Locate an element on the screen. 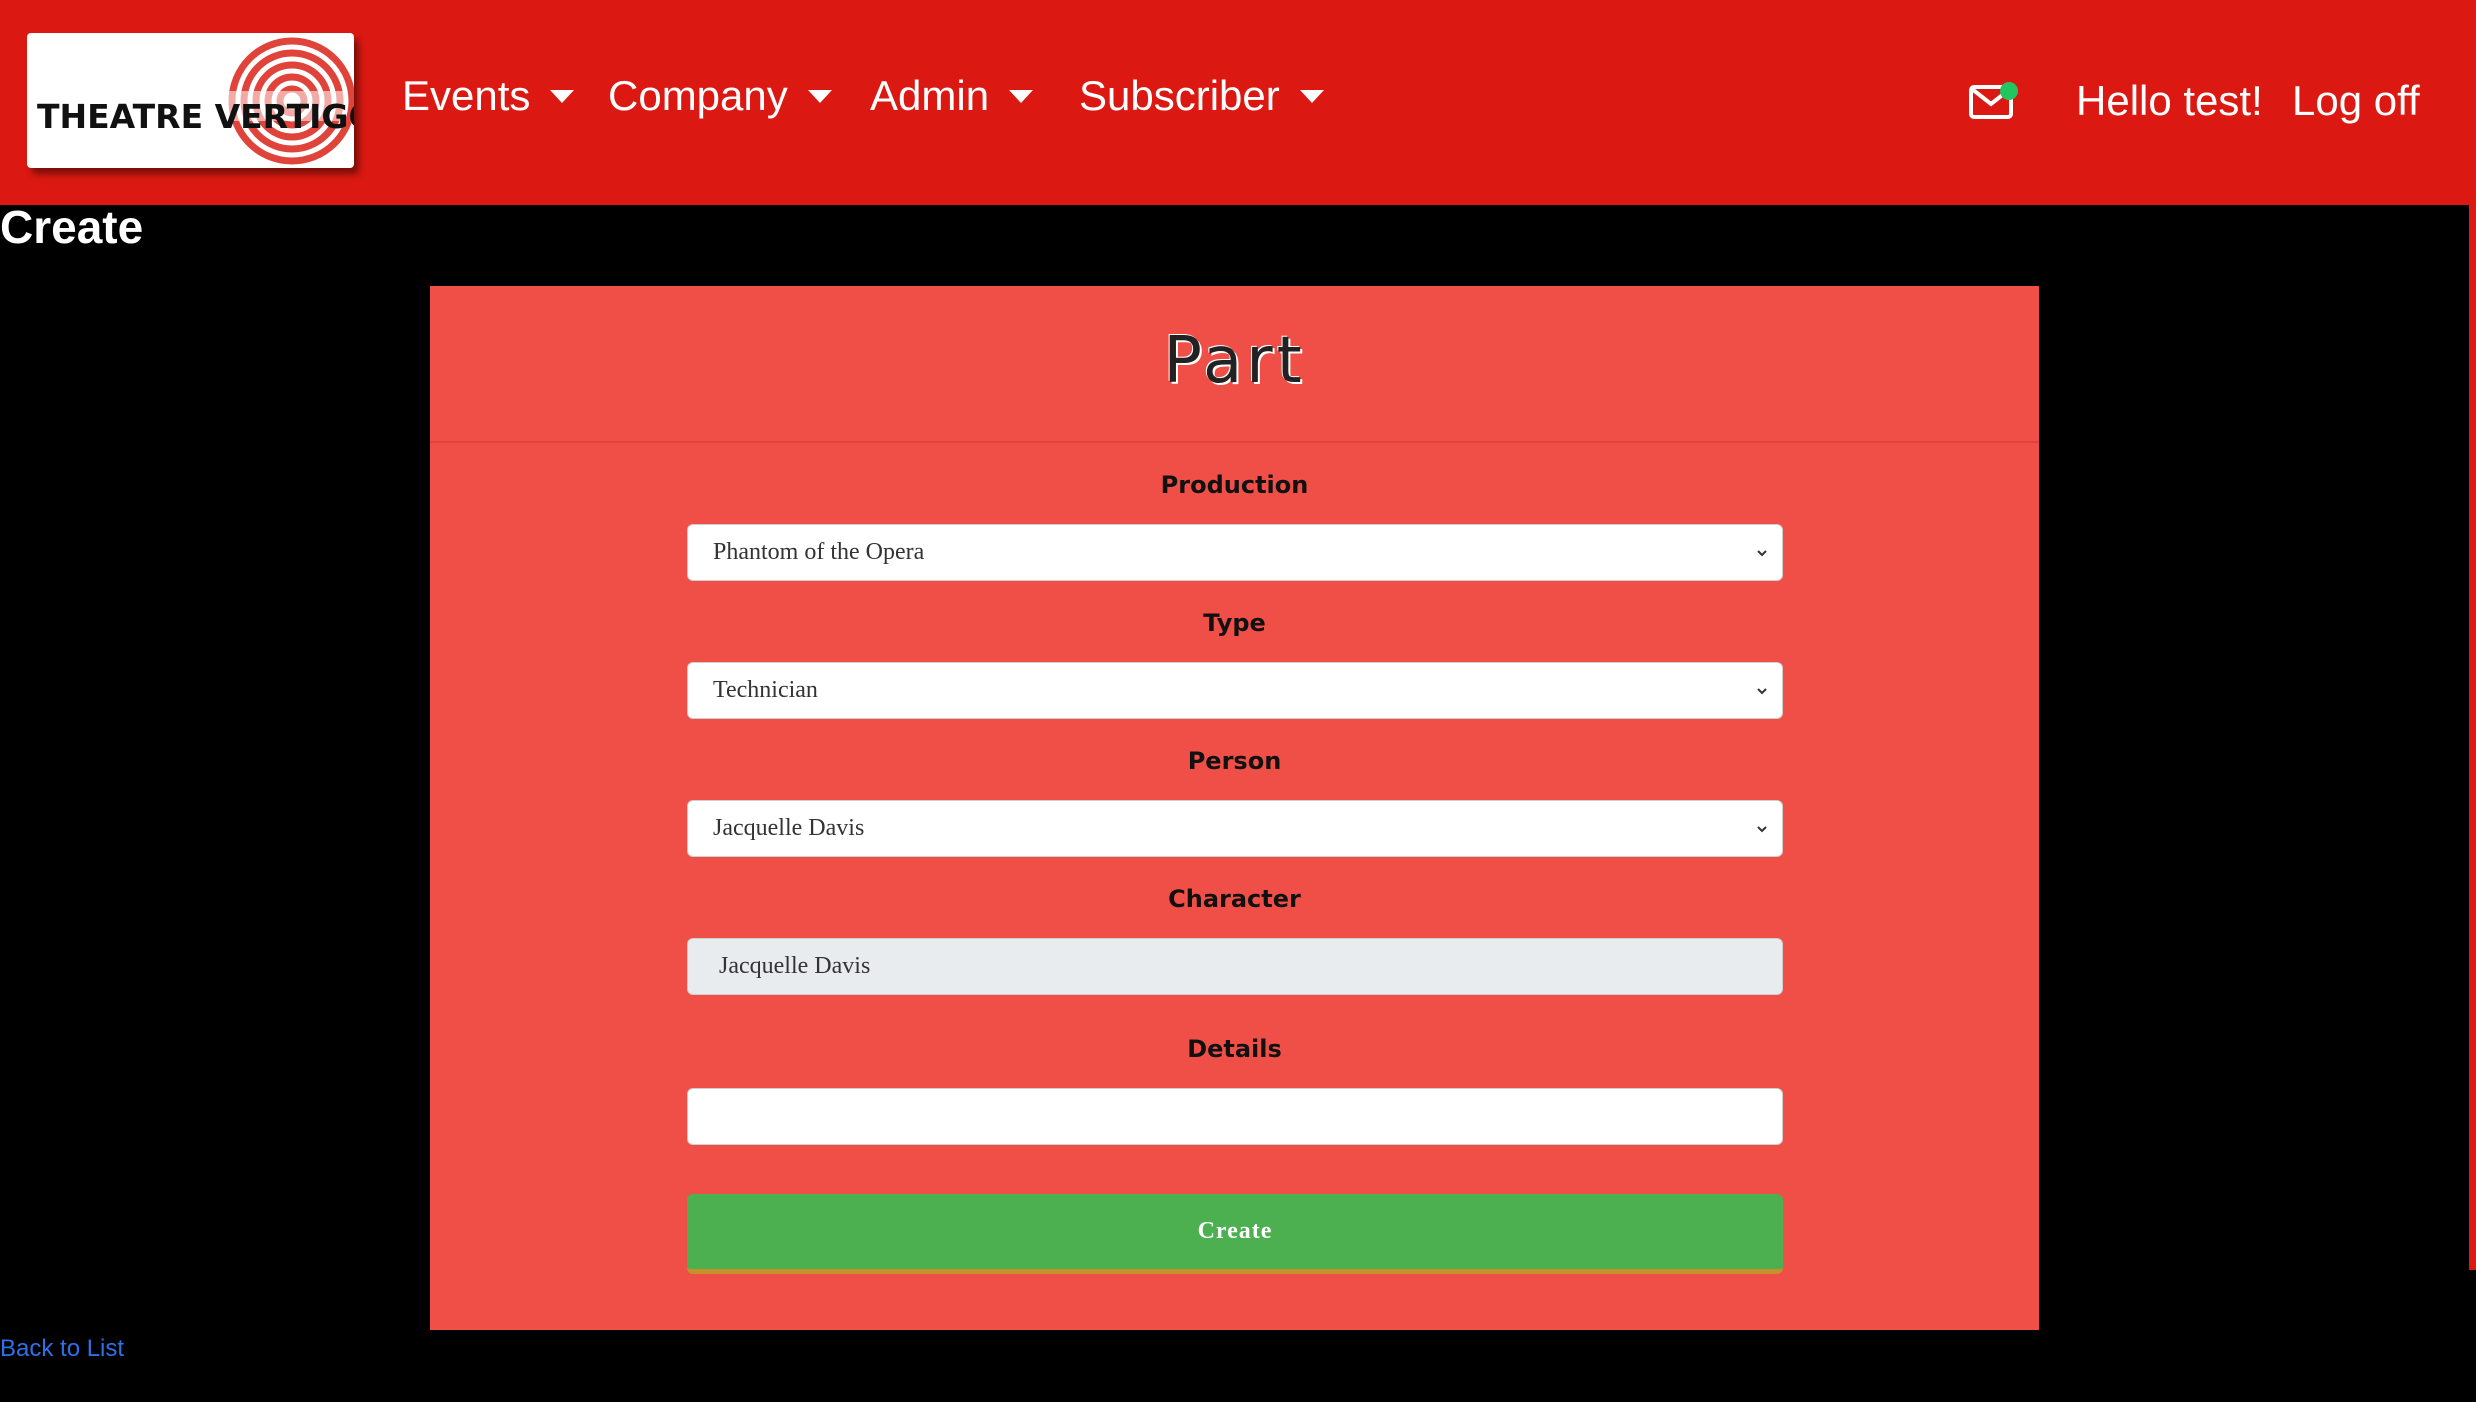  nav-subscriber-dropdown: Subscriber is located at coordinates (1201, 96).